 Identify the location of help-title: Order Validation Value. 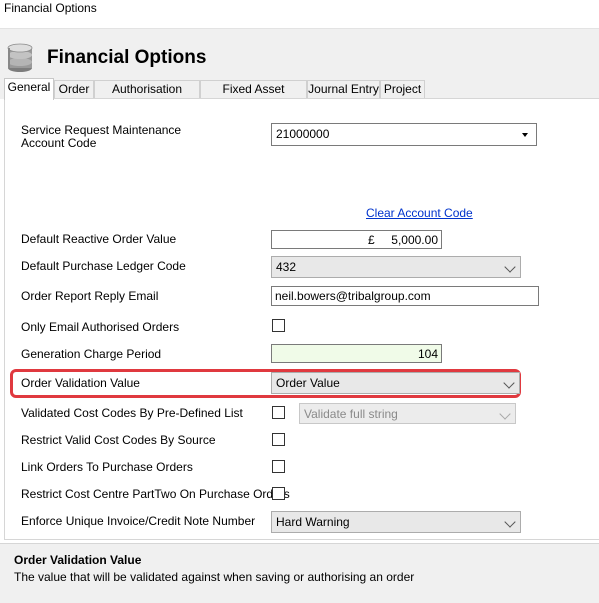
(78, 560).